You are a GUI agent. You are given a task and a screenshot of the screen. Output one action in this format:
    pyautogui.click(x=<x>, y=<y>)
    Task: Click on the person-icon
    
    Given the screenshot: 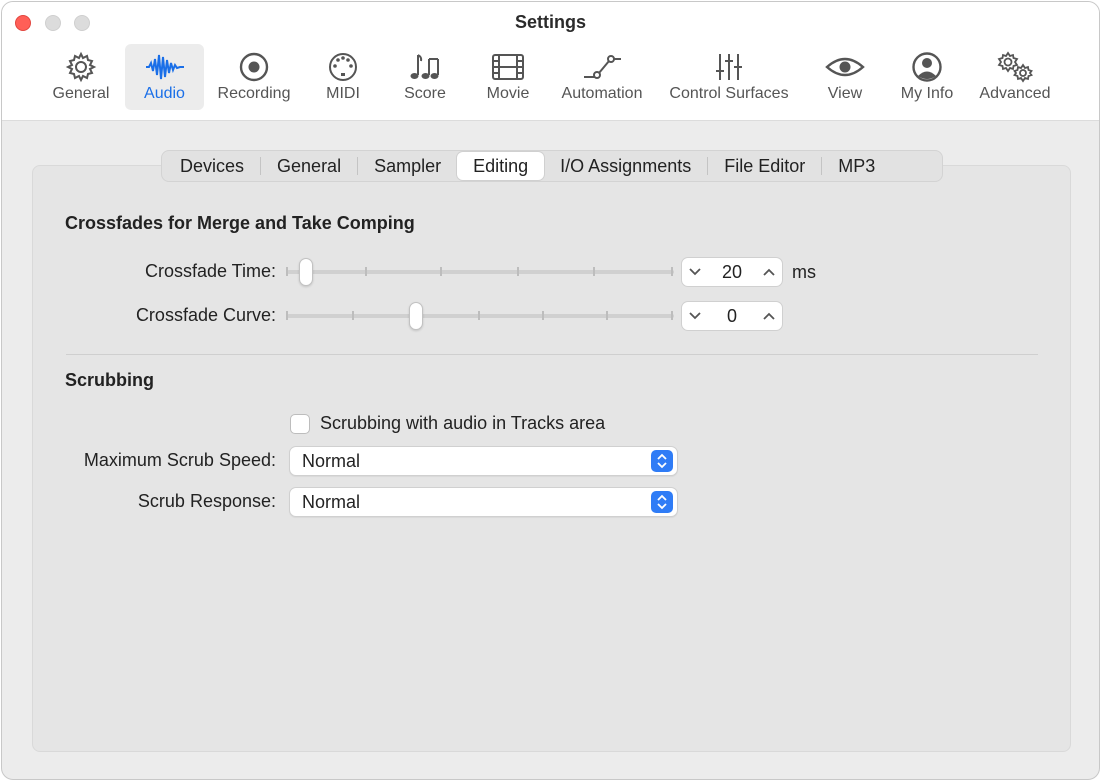 What is the action you would take?
    pyautogui.click(x=927, y=67)
    